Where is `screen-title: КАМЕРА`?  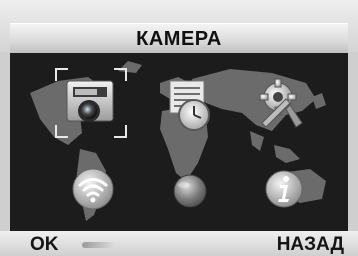 screen-title: КАМЕРА is located at coordinates (179, 39).